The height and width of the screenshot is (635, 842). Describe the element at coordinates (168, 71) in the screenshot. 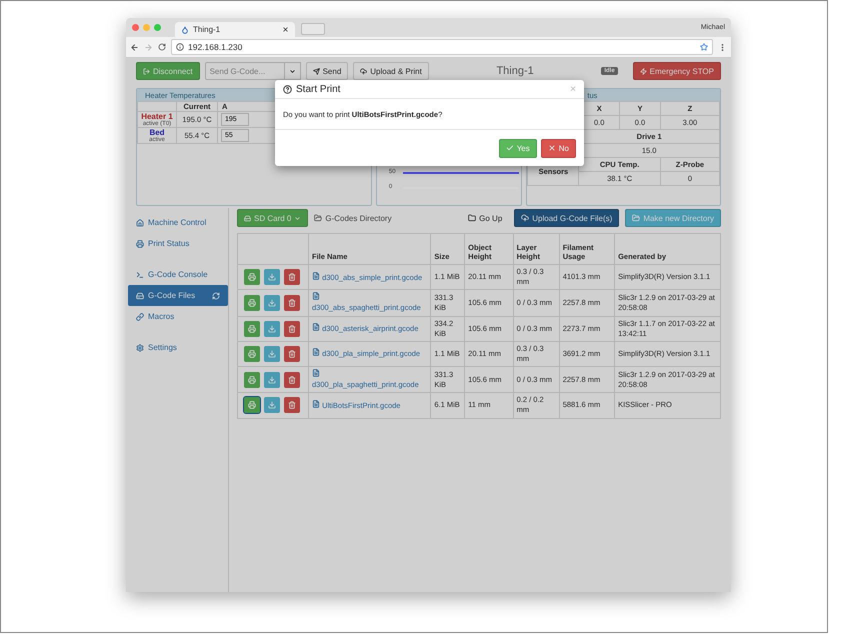

I see `disconnect-button: Disconnect` at that location.